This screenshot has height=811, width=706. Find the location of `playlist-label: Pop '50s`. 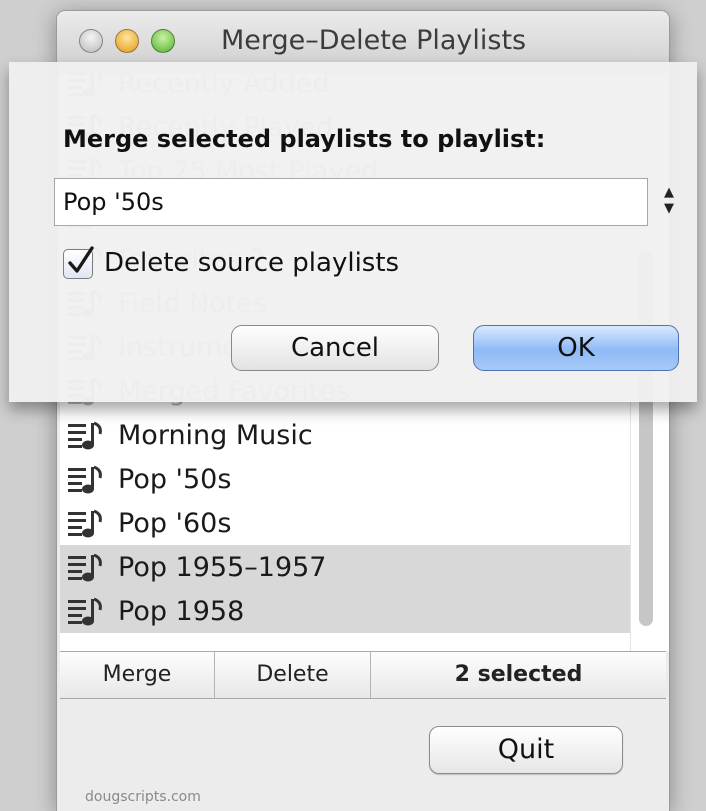

playlist-label: Pop '50s is located at coordinates (175, 479).